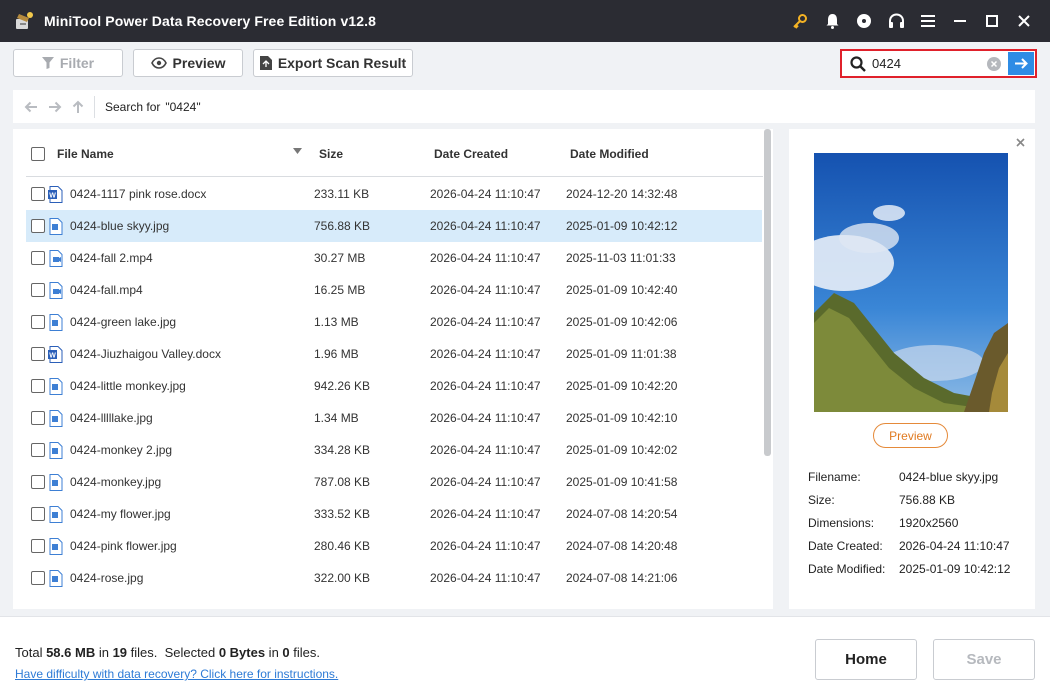 Image resolution: width=1050 pixels, height=700 pixels. Describe the element at coordinates (864, 21) in the screenshot. I see `media-disc-icon` at that location.